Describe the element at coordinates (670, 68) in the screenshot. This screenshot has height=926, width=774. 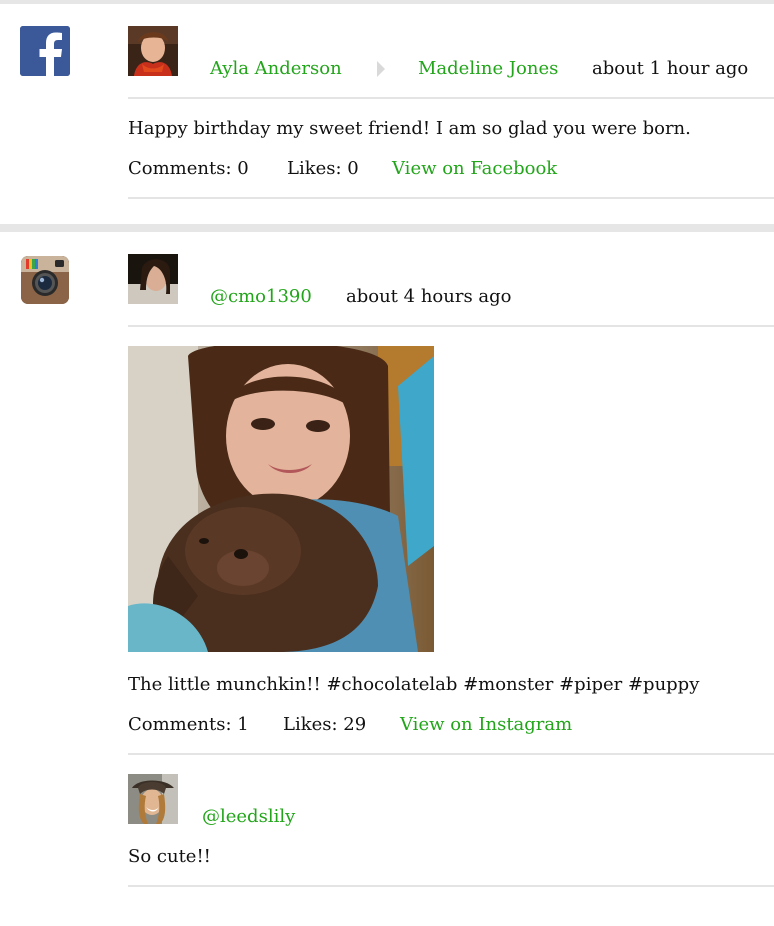
I see `post-timestamp: about 1 hour ago` at that location.